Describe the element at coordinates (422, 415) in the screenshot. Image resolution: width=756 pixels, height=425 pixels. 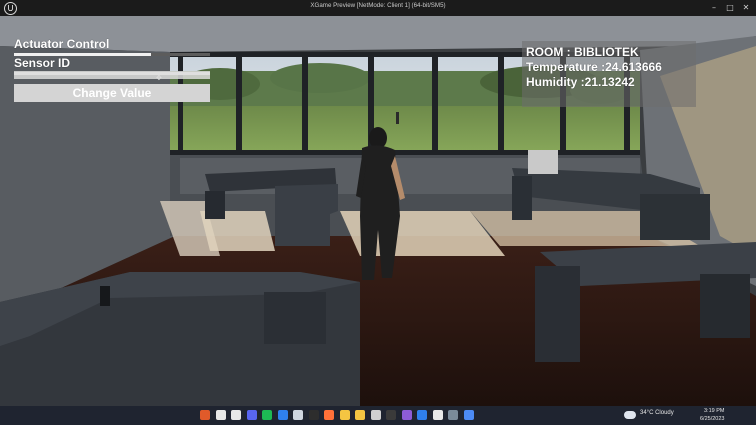
I see `vs-code-icon` at that location.